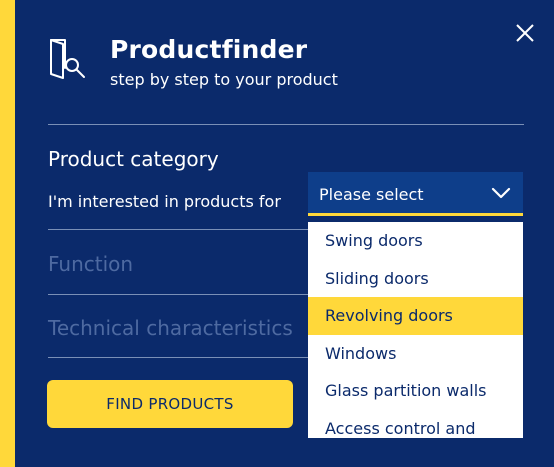 This screenshot has width=554, height=467. I want to click on find-products-button: FIND PRODUCTS, so click(170, 404).